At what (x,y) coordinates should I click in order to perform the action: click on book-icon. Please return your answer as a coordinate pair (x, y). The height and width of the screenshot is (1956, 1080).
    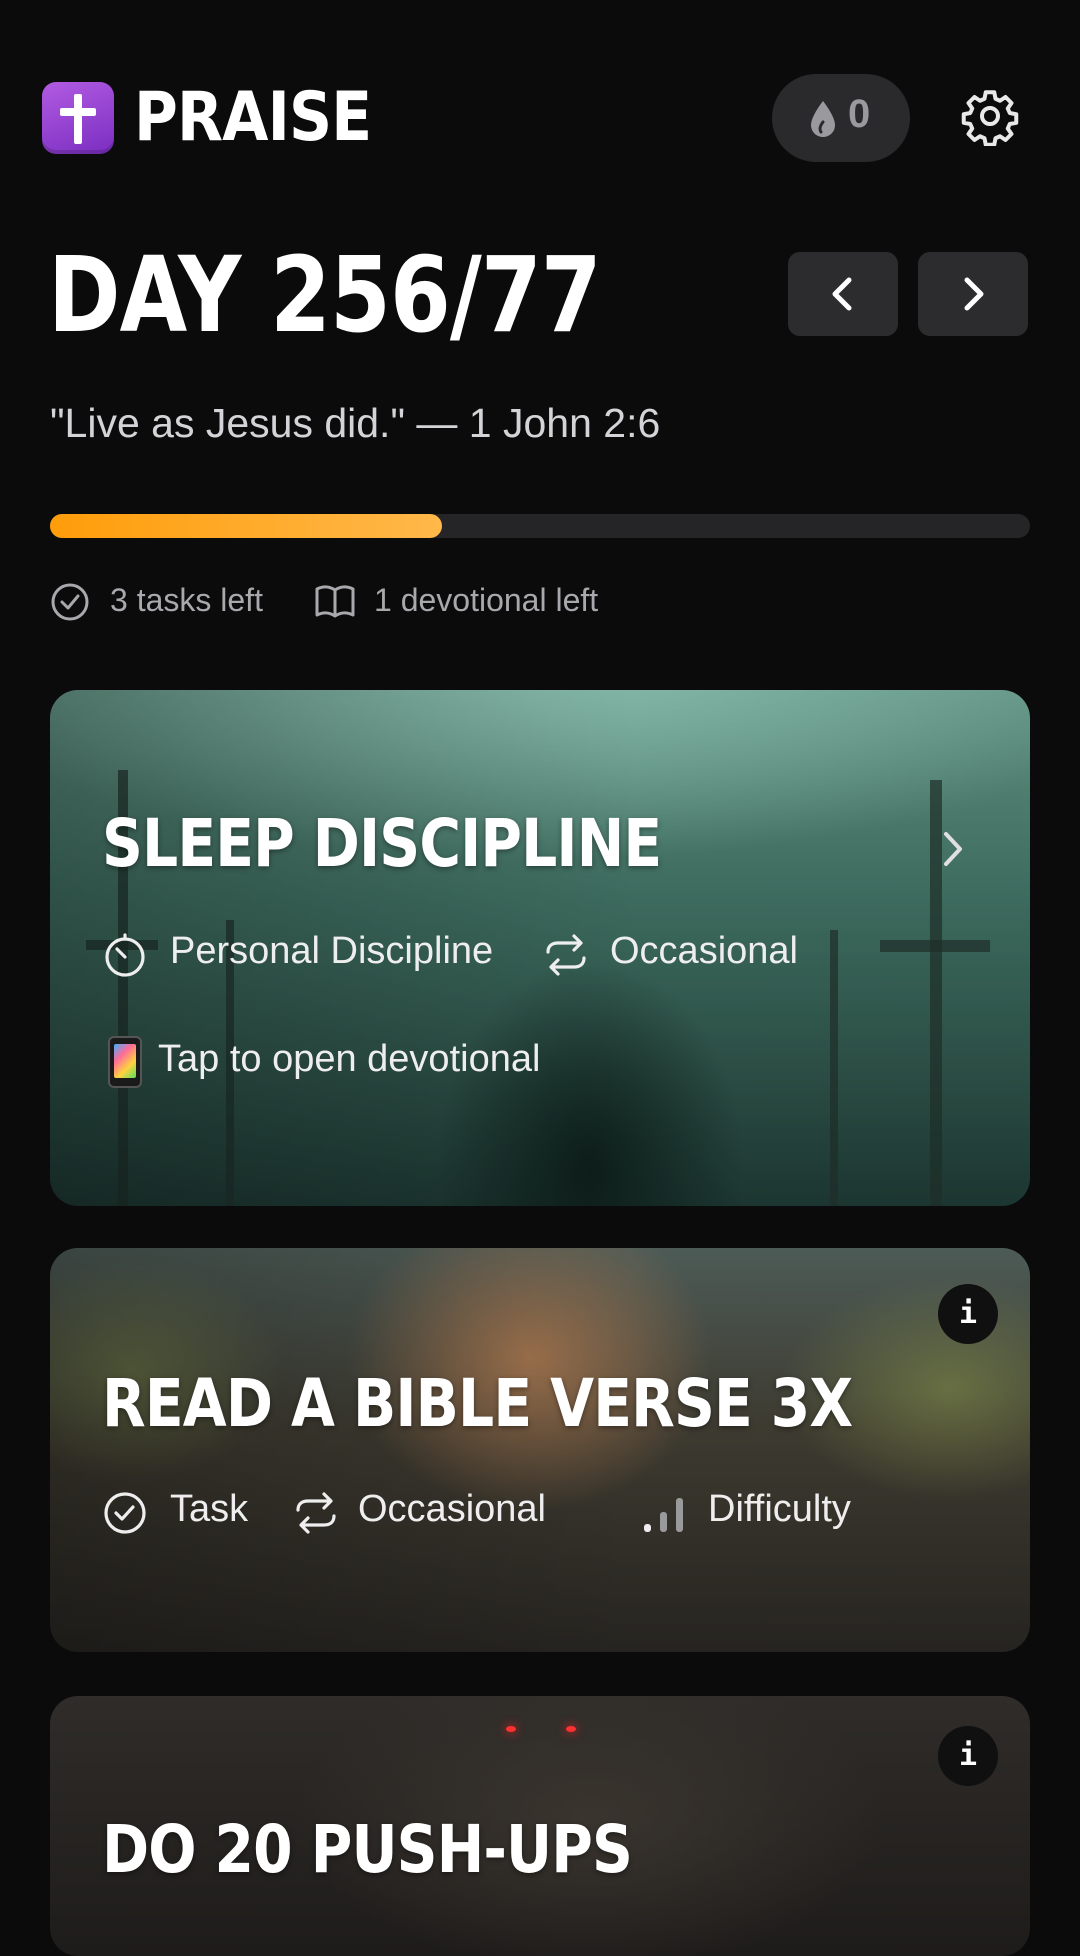
    Looking at the image, I should click on (335, 601).